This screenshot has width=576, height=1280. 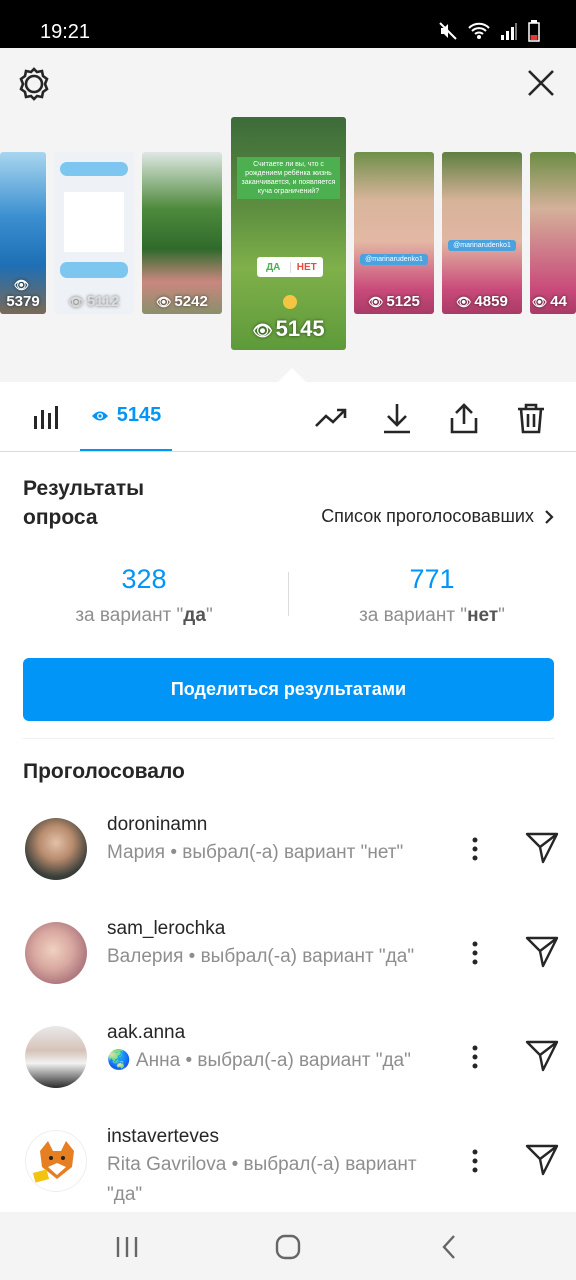 What do you see at coordinates (432, 615) in the screenshot?
I see `poll-no-label: за вариант "нет"` at bounding box center [432, 615].